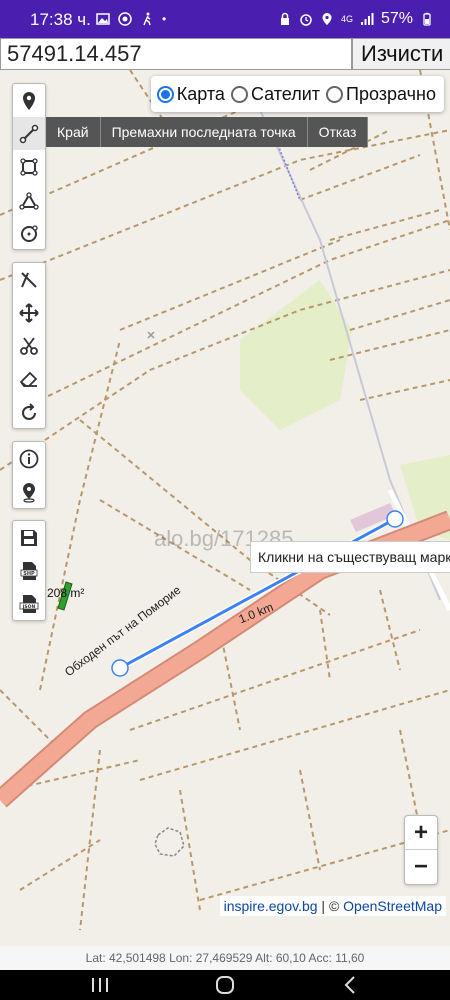  I want to click on move-tool, so click(29, 312).